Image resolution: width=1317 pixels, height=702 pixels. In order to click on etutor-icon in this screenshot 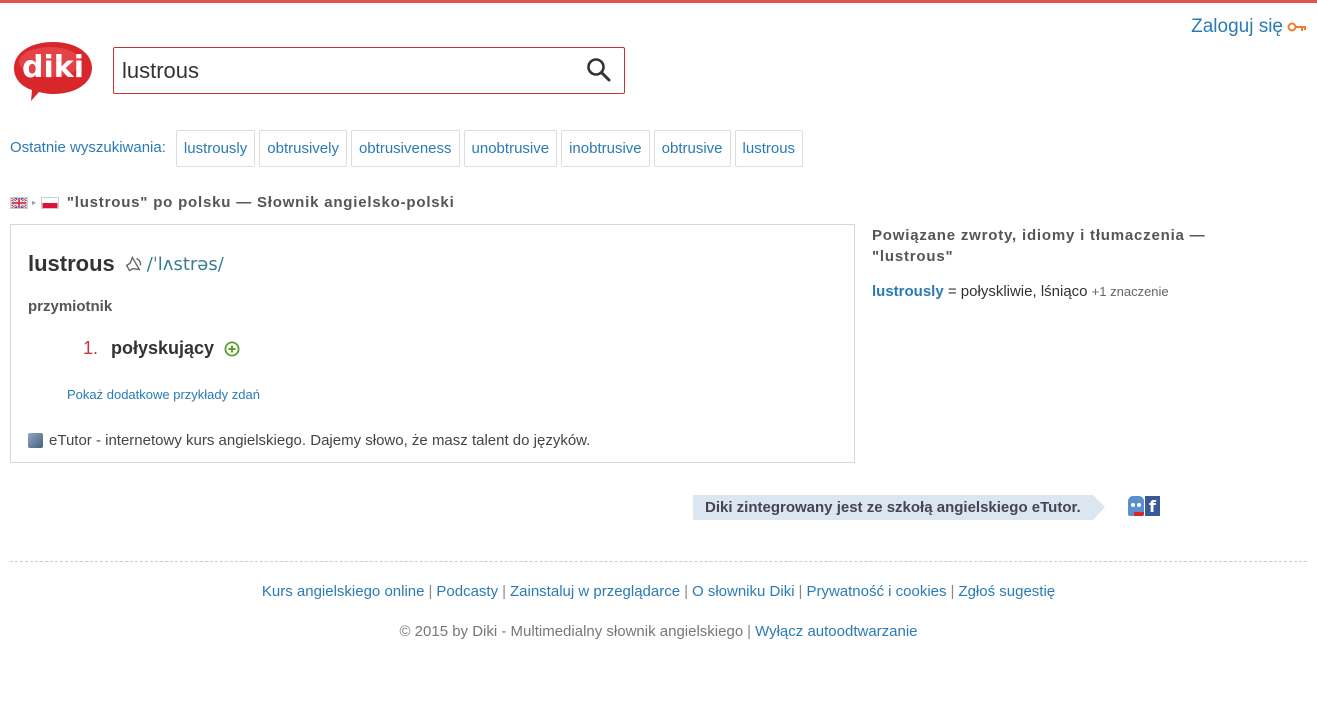, I will do `click(1136, 506)`.